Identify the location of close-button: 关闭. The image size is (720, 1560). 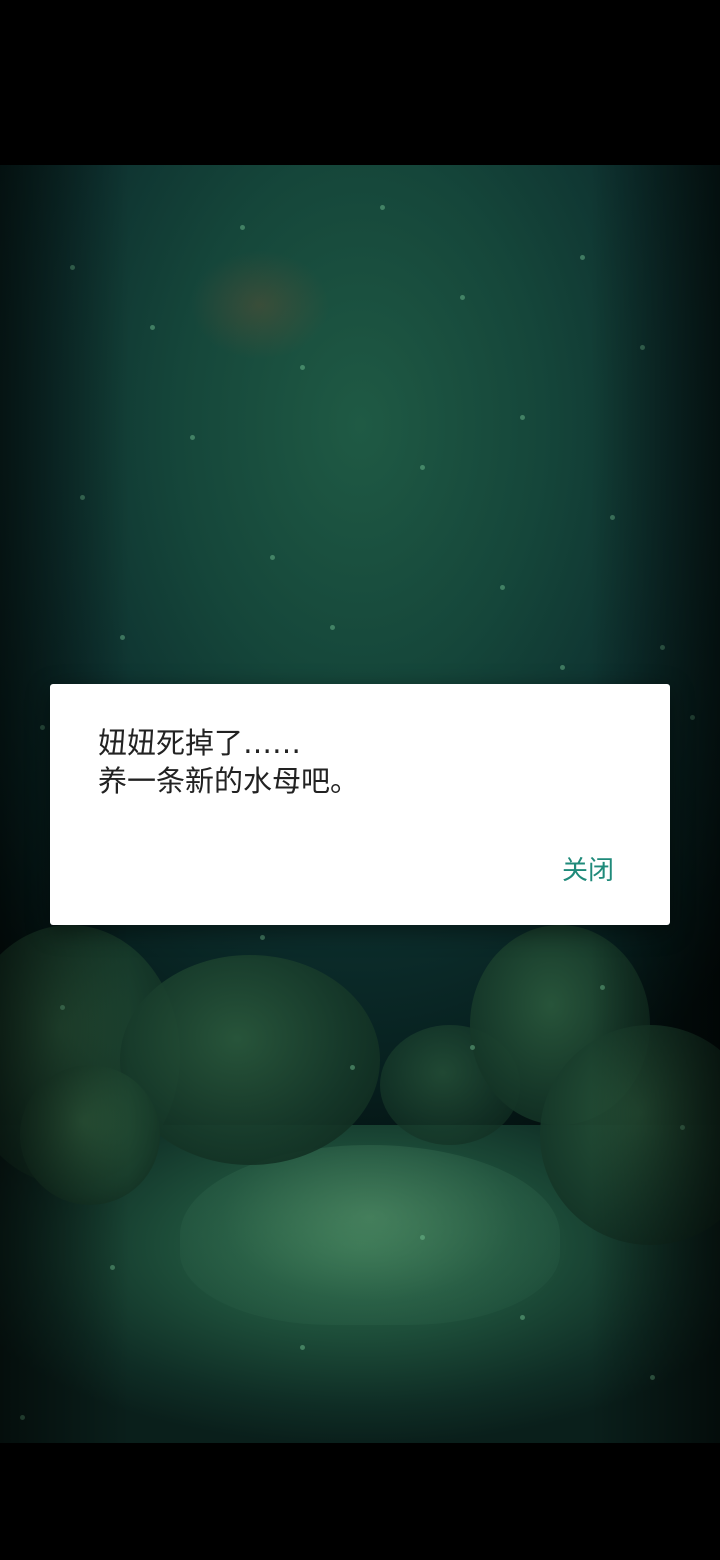
(588, 868).